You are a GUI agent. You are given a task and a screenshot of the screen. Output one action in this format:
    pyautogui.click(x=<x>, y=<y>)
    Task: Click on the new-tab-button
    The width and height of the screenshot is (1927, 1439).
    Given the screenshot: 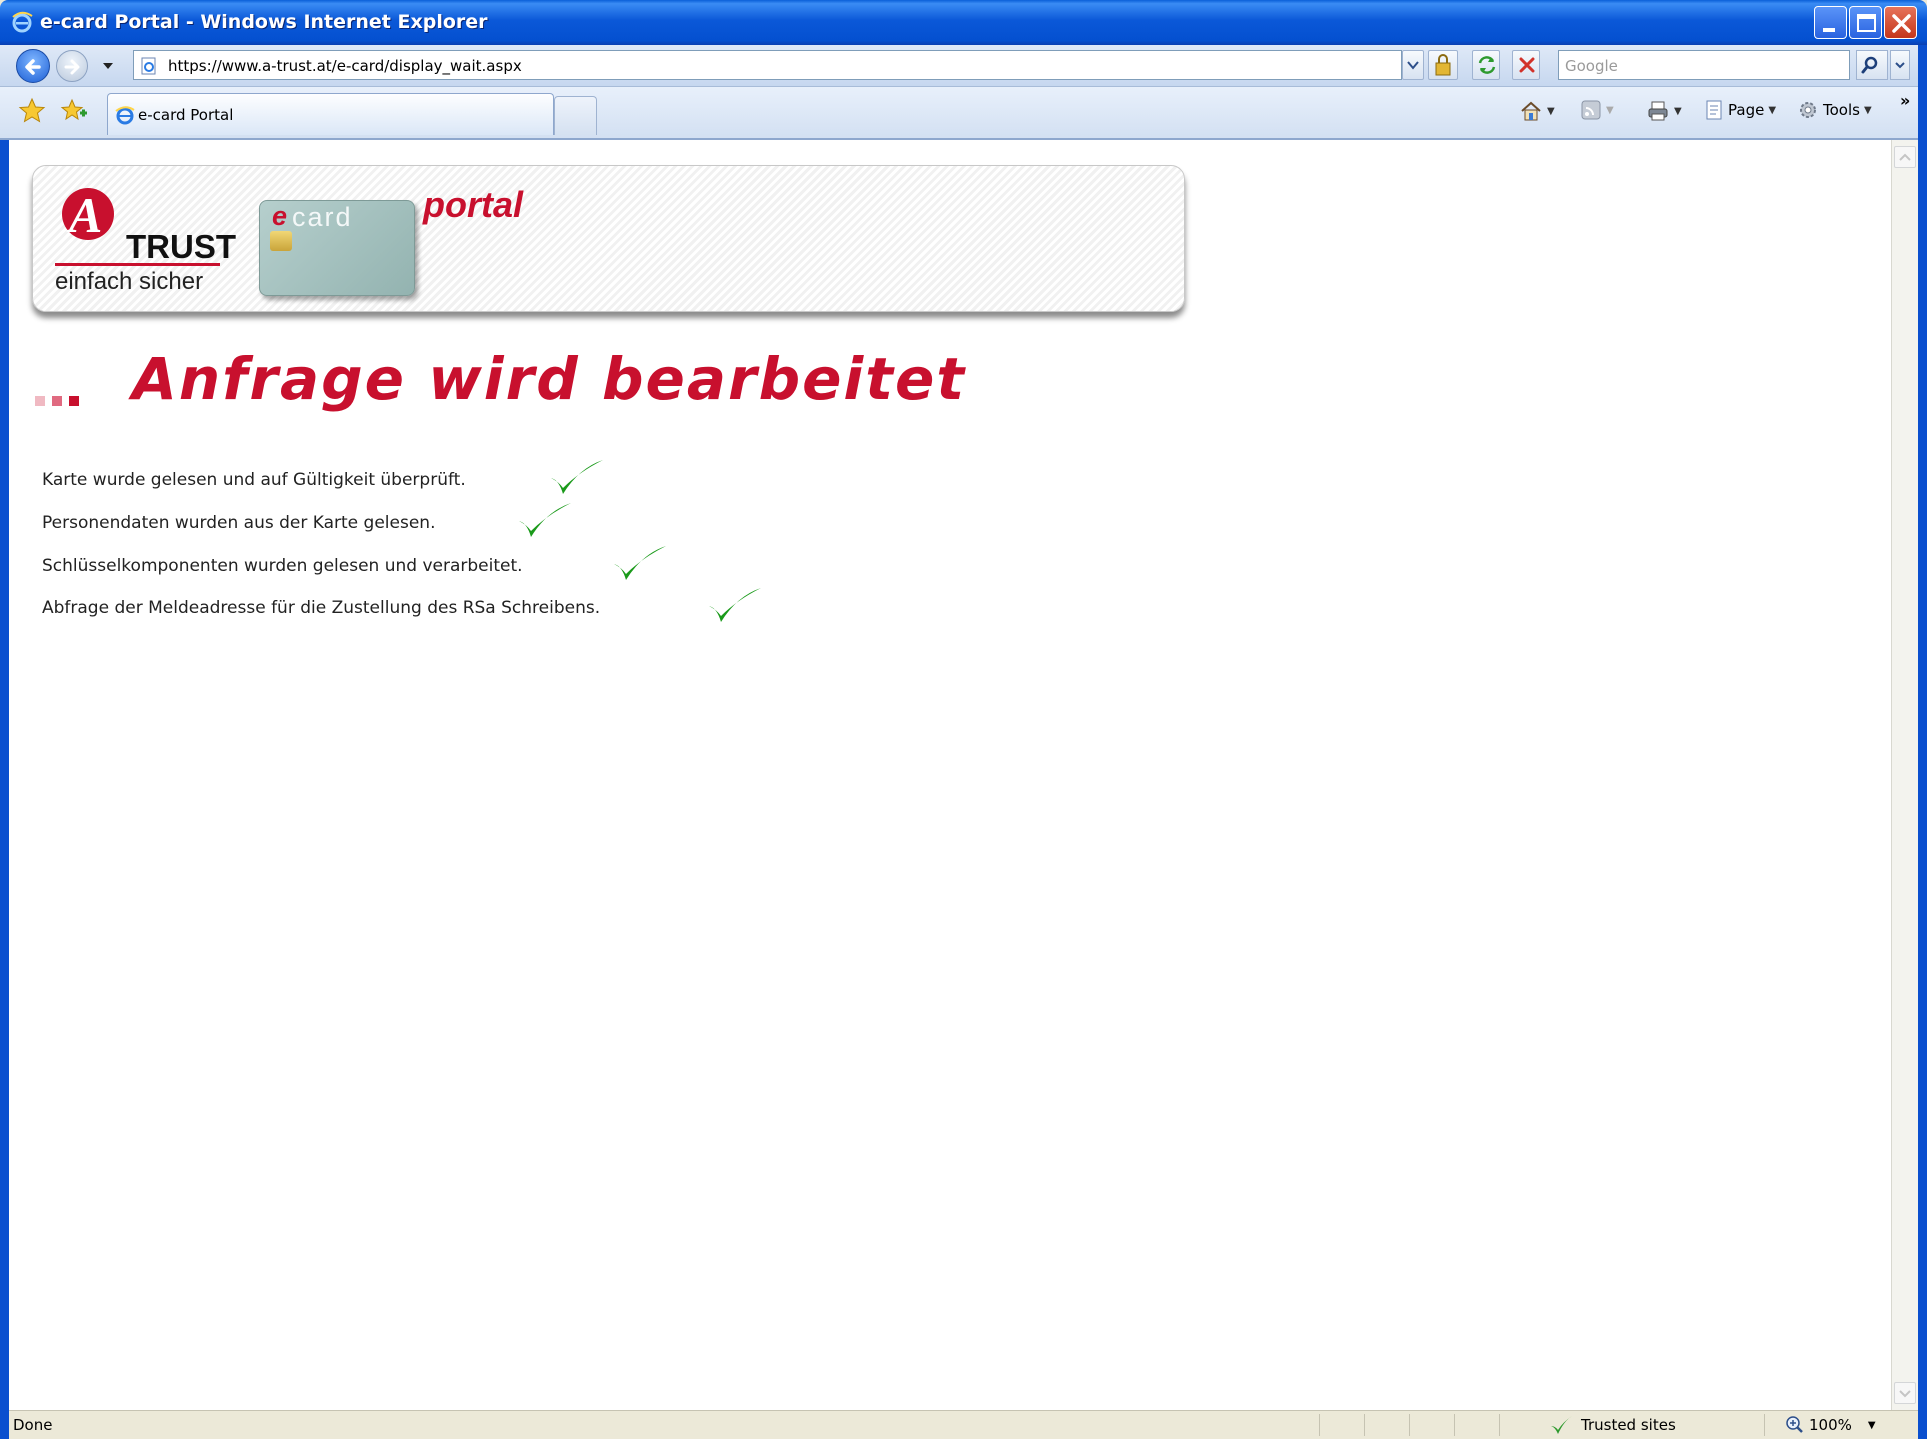 What is the action you would take?
    pyautogui.click(x=575, y=115)
    